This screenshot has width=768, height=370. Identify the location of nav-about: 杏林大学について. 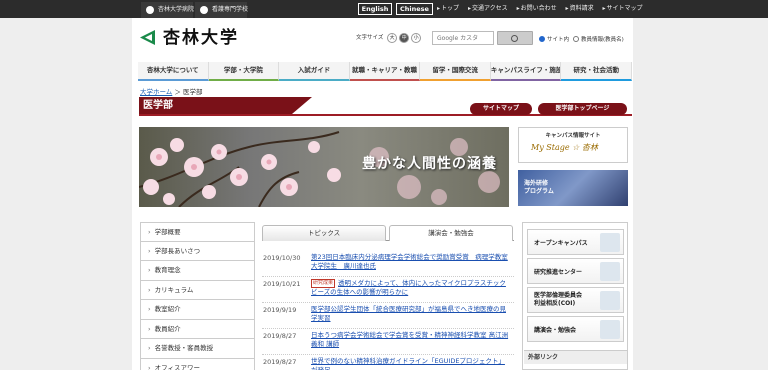
(173, 71).